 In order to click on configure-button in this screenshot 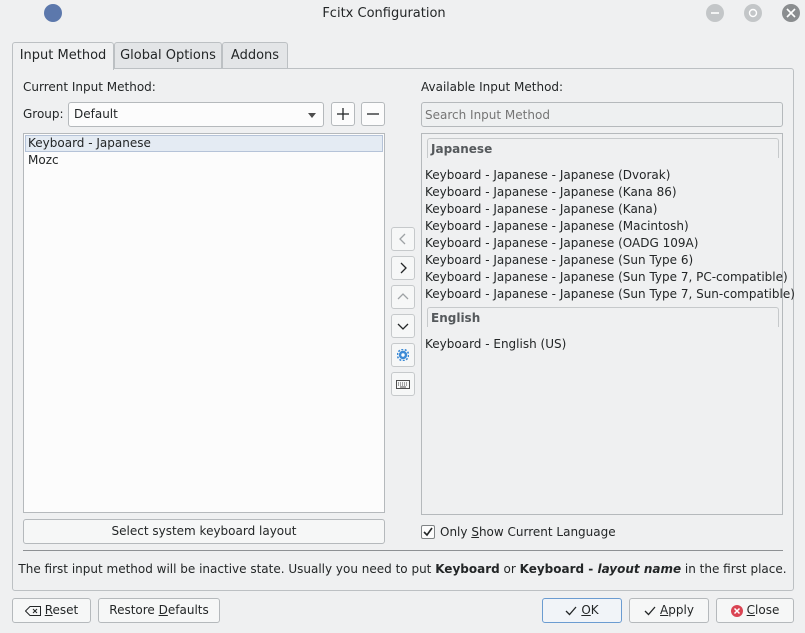, I will do `click(403, 355)`.